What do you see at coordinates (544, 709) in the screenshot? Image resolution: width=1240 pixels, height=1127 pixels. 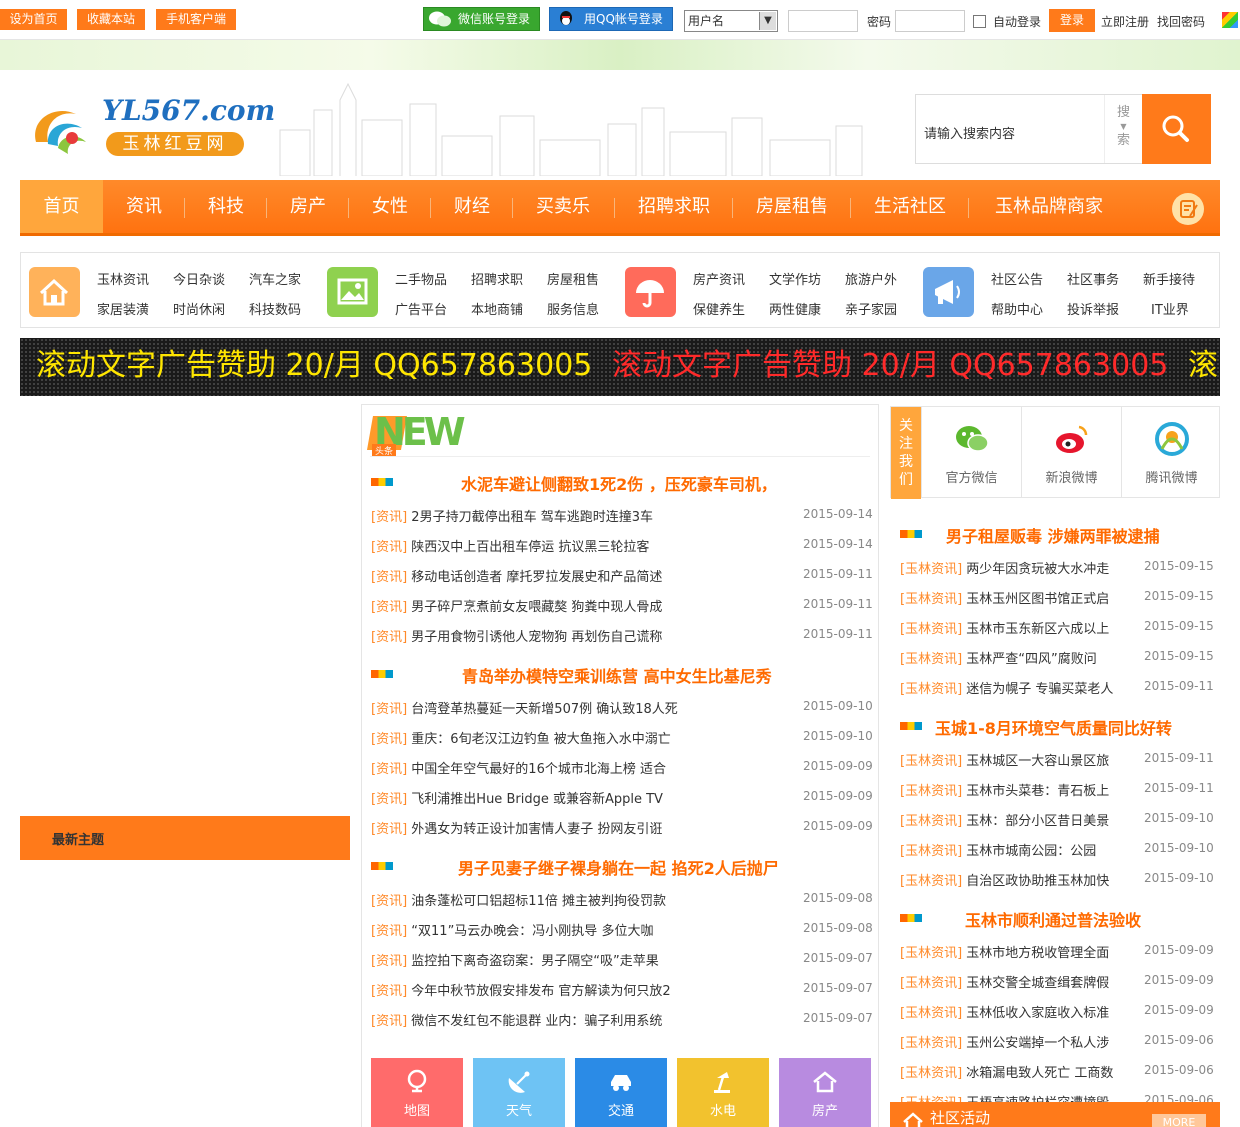 I see `news-title: 台湾登革热蔓延一天新增507例 确认致18人死` at bounding box center [544, 709].